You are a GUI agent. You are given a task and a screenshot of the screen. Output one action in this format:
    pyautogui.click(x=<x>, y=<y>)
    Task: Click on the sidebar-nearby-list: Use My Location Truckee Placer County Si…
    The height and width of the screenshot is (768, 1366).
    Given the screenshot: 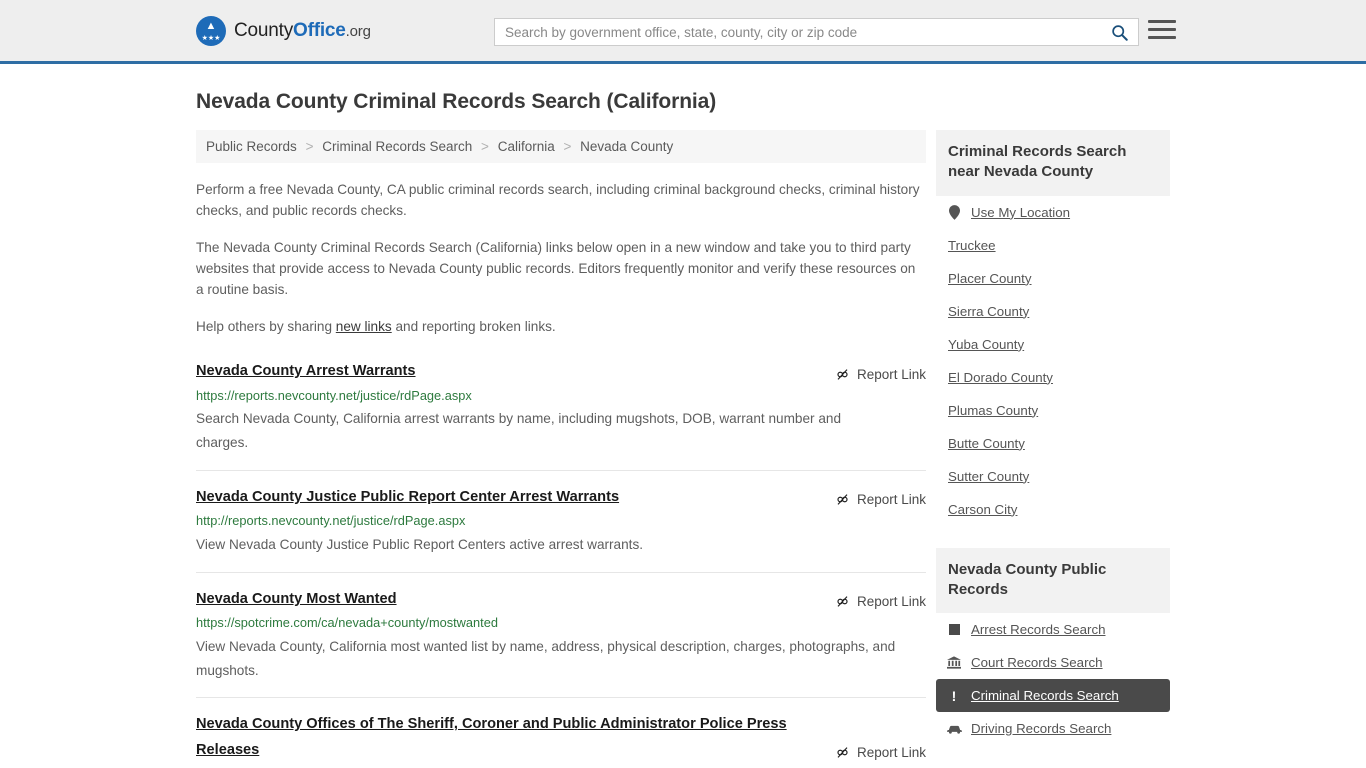 What is the action you would take?
    pyautogui.click(x=1053, y=361)
    